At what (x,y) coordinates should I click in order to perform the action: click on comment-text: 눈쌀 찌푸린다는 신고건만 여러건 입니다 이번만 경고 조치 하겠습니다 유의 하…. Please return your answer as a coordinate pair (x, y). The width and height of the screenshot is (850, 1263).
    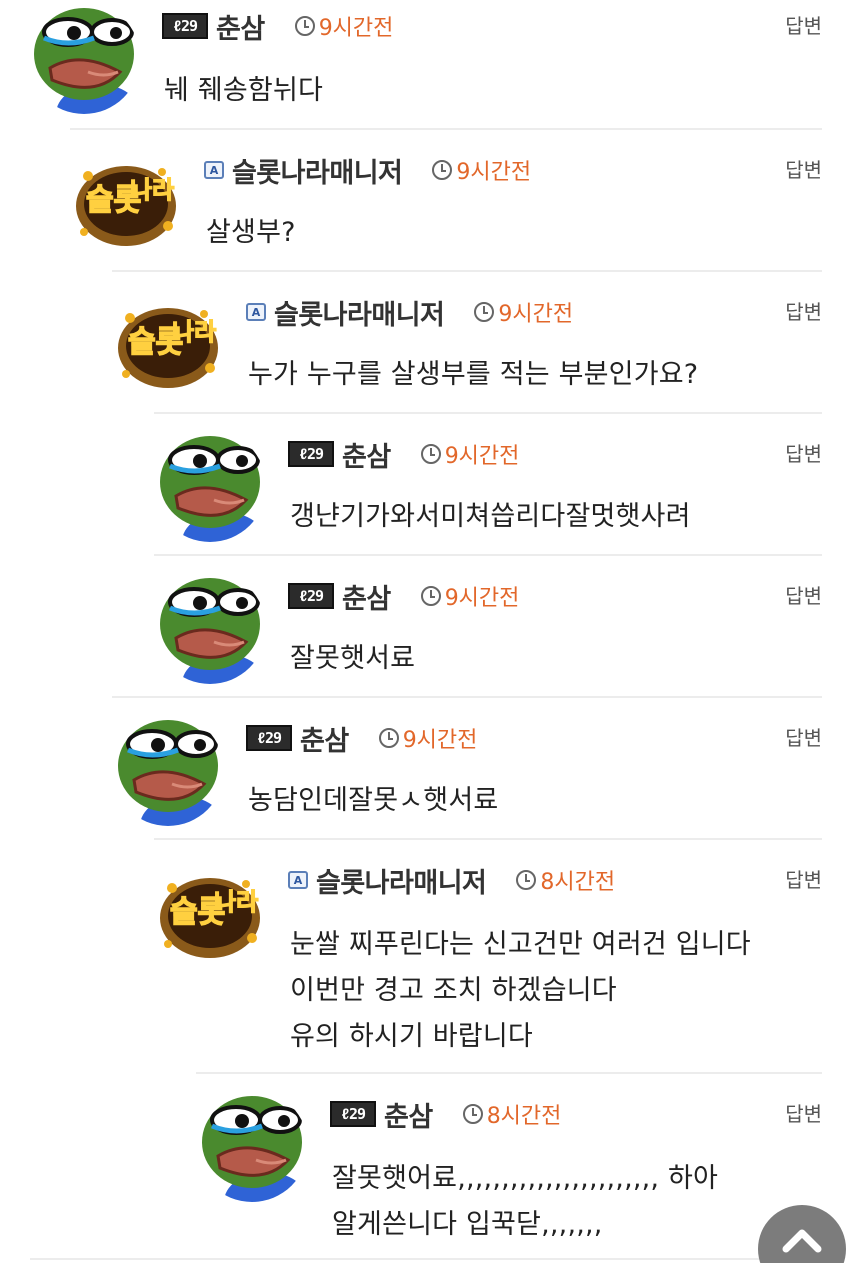
    Looking at the image, I should click on (520, 990).